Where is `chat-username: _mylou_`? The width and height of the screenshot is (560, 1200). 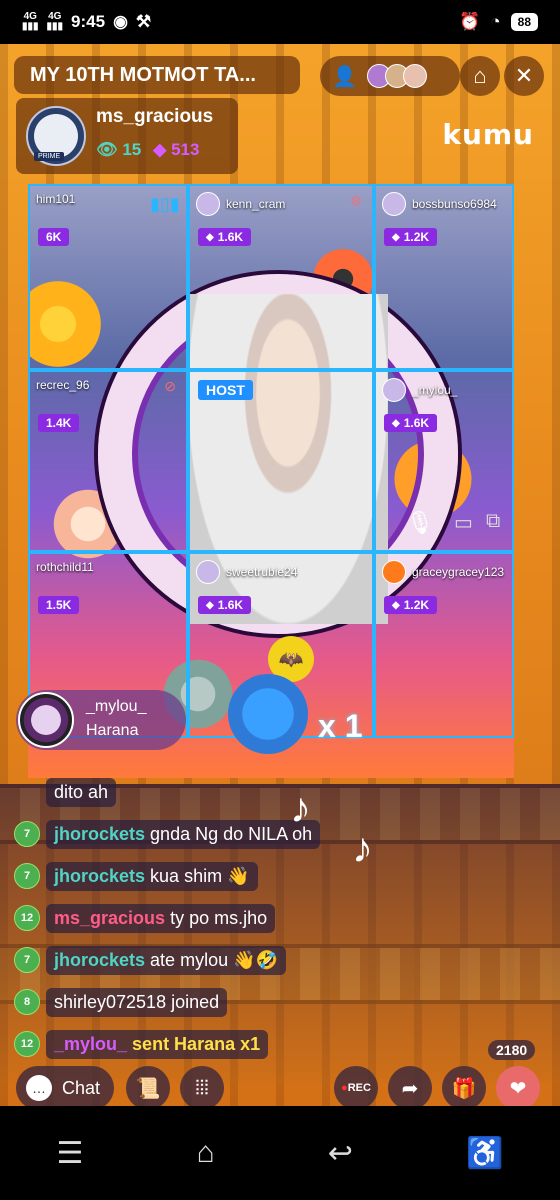 chat-username: _mylou_ is located at coordinates (90, 1044).